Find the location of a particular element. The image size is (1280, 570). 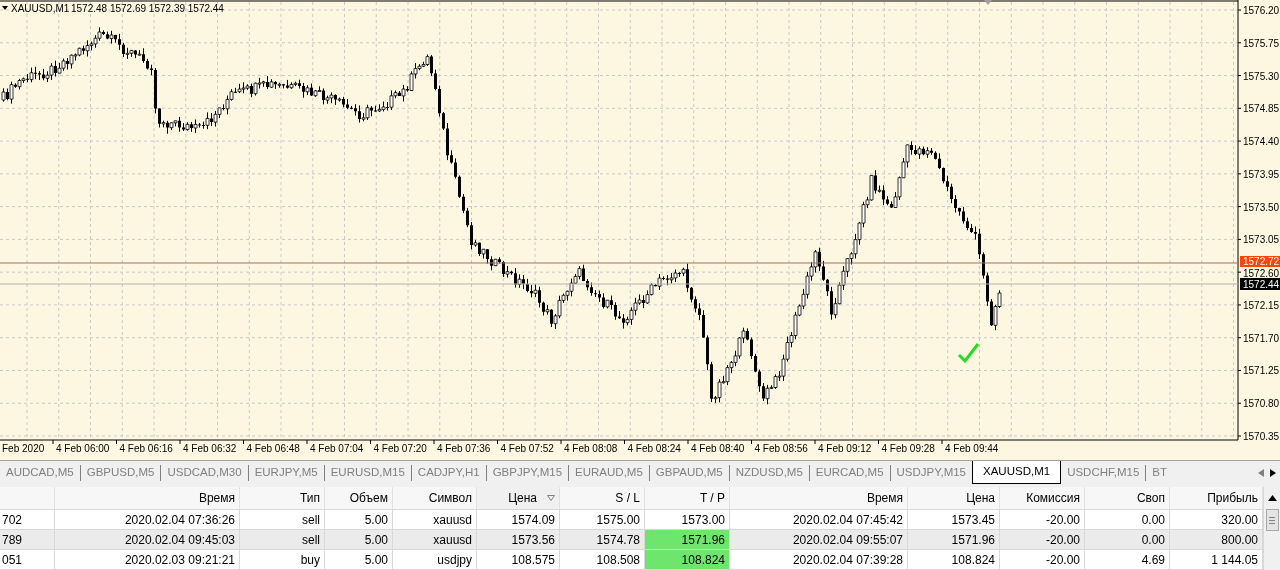

table-row: 702 2020.02.04 07:36:26 sell 5.00 xauusd 1574.09 1575.00 1573.00 2020.02.04 07:45:42 1573.45 -20.00 0.00 320.00 is located at coordinates (631, 520).